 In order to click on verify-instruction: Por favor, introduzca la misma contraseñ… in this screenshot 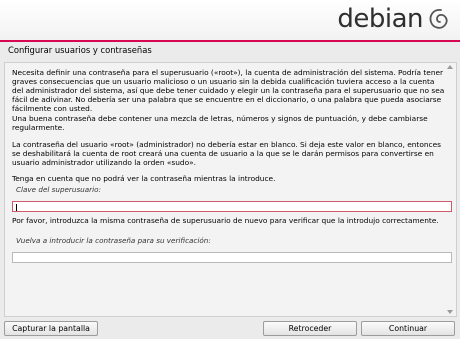, I will do `click(225, 220)`.